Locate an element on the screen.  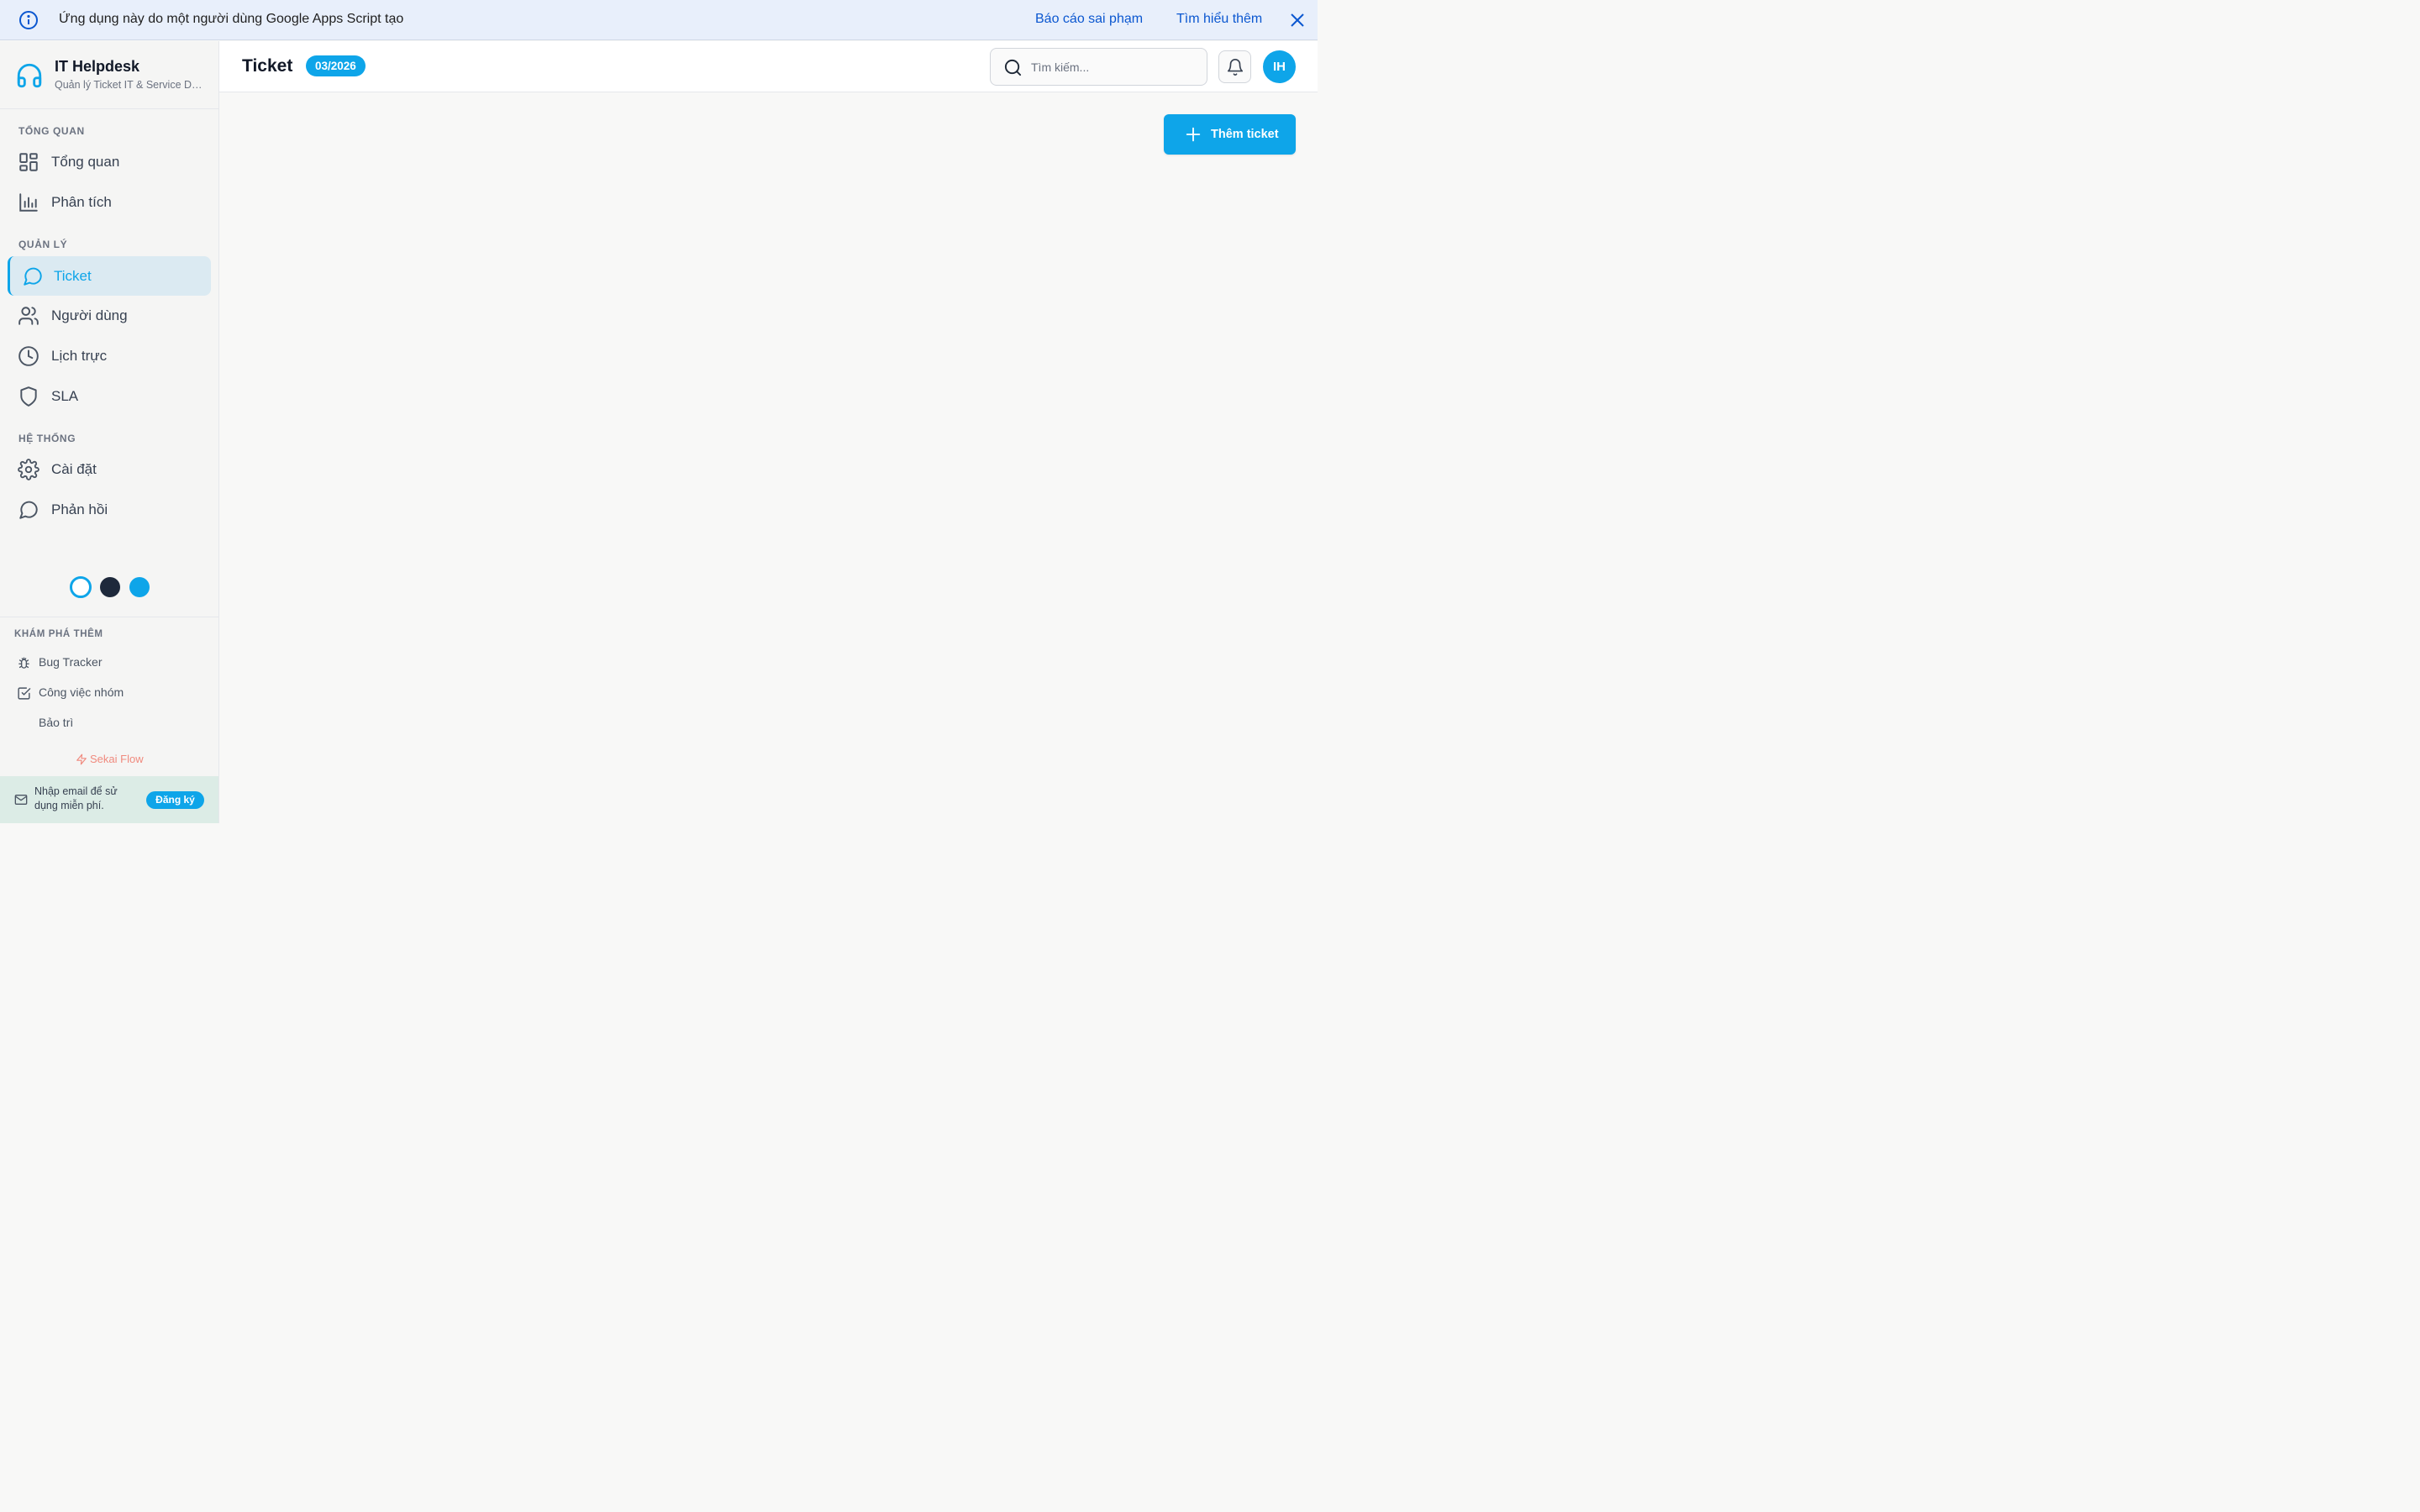
sidebar-item-users: Người dùng is located at coordinates (109, 315).